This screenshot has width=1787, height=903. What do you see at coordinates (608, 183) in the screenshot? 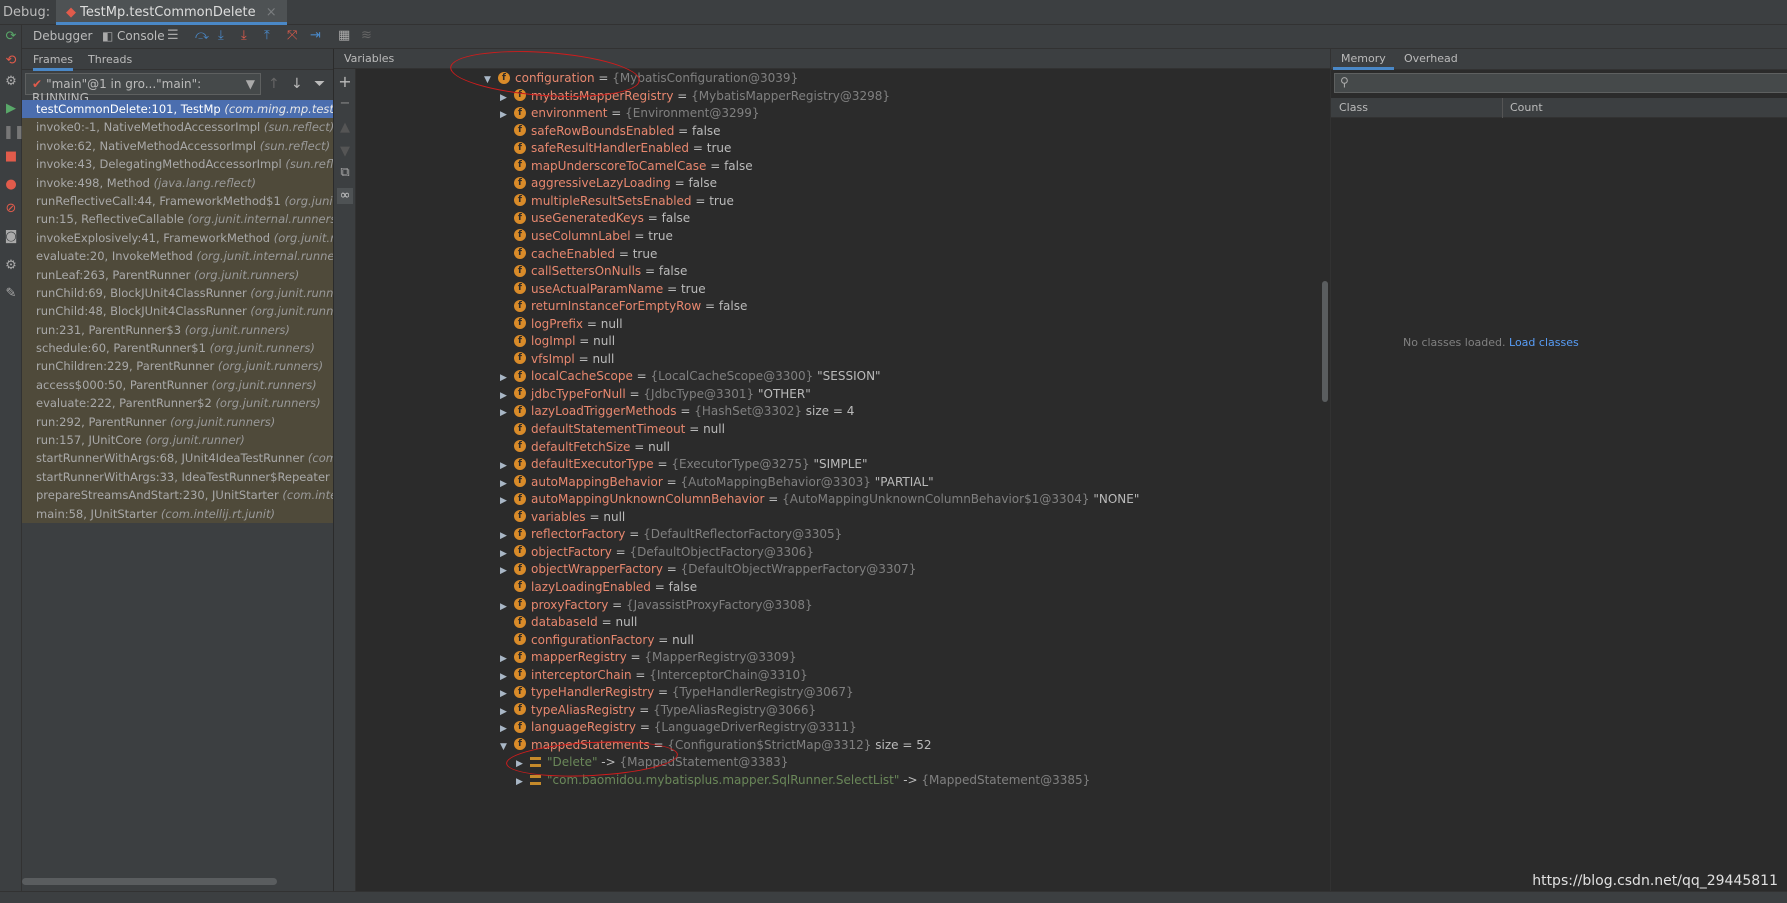
I see `variable-row: f aggressiveLazyLoading = false` at bounding box center [608, 183].